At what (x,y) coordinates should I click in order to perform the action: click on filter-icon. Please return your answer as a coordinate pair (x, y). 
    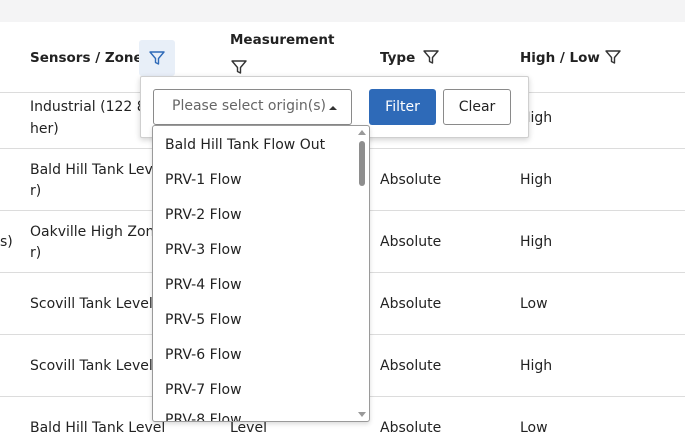
    Looking at the image, I should click on (157, 58).